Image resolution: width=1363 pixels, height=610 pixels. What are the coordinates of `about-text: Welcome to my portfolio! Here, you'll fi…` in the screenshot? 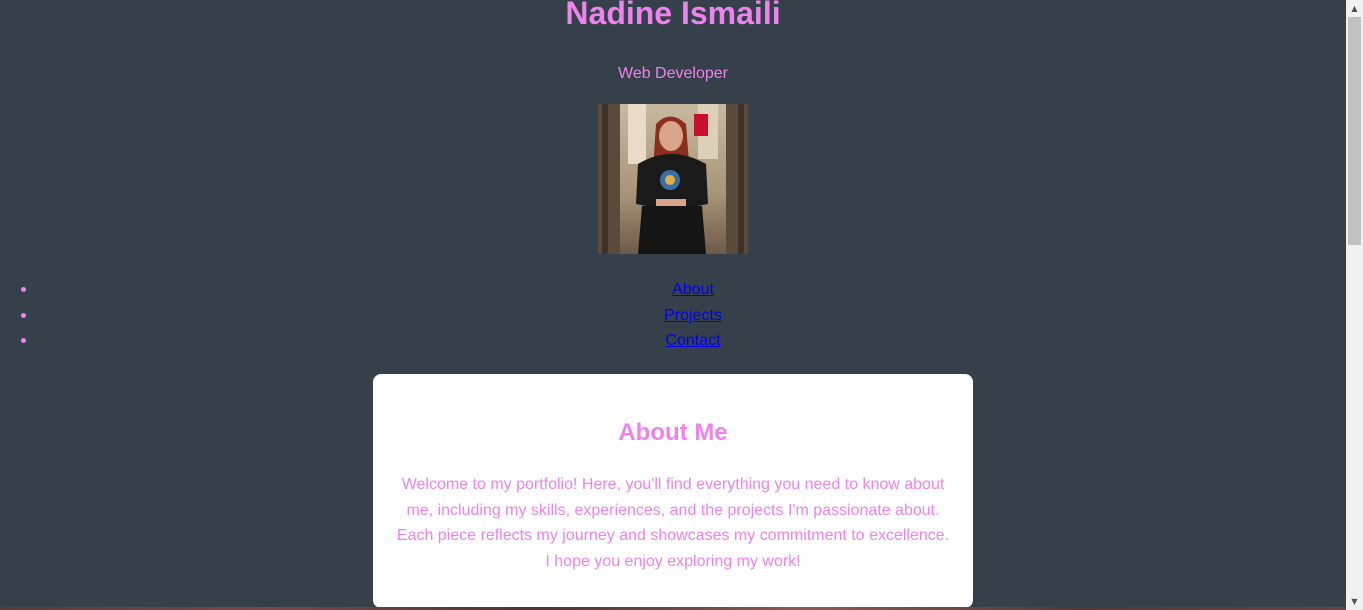 It's located at (673, 523).